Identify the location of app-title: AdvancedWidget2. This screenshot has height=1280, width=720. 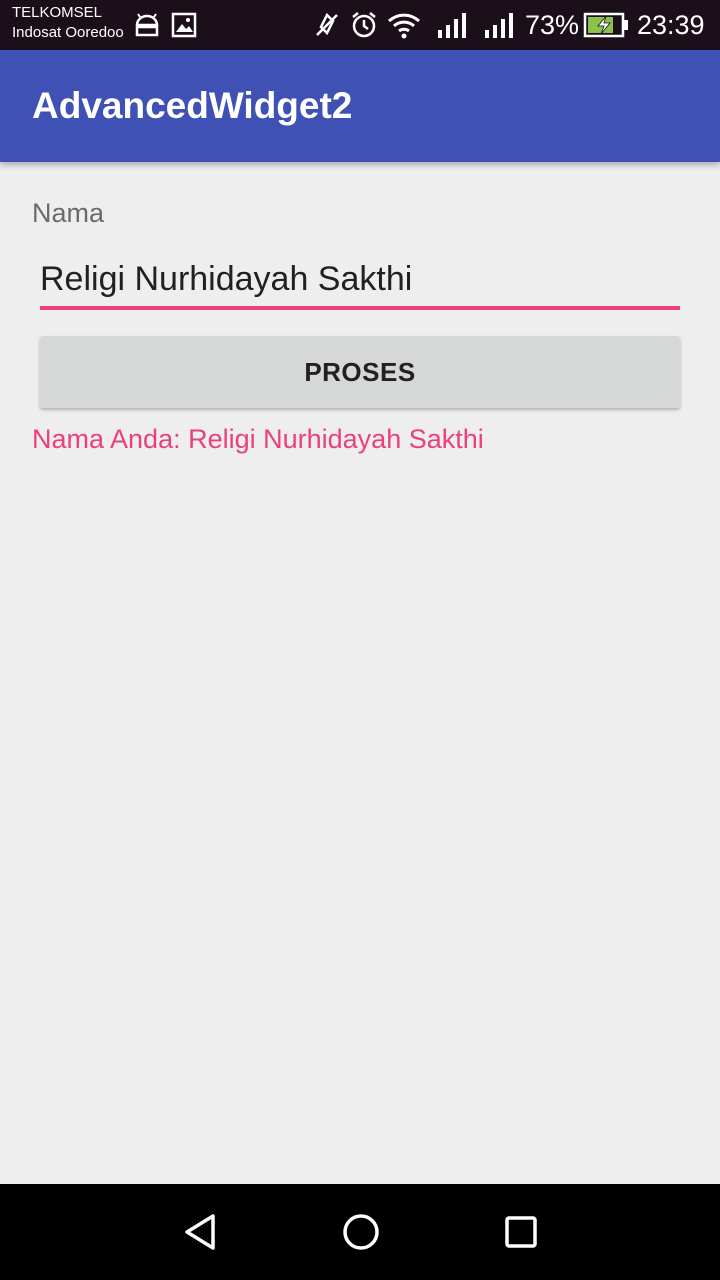
(192, 105).